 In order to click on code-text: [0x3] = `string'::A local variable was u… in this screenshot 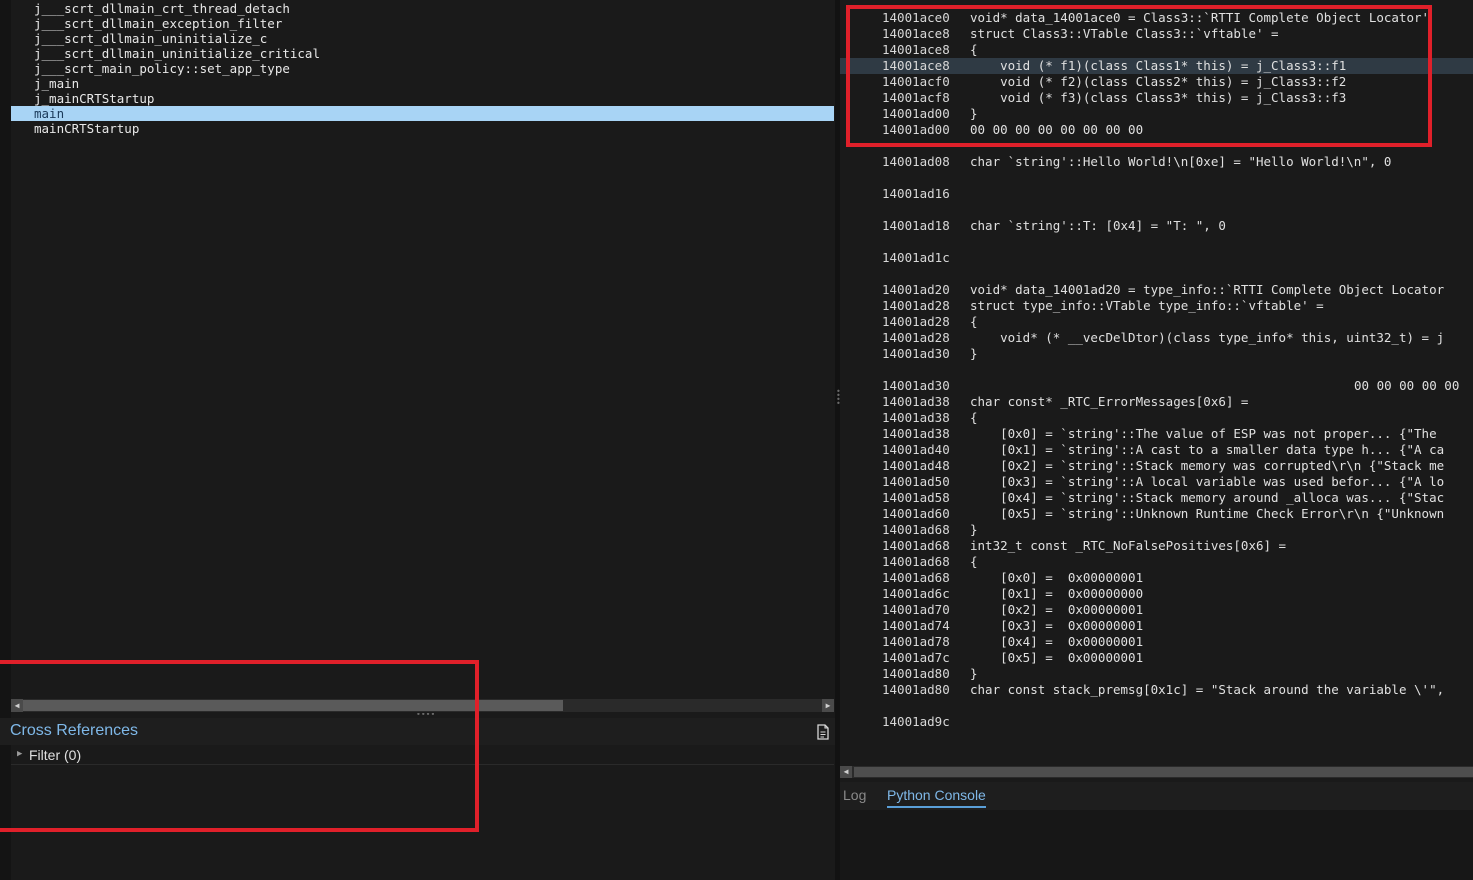, I will do `click(1207, 482)`.